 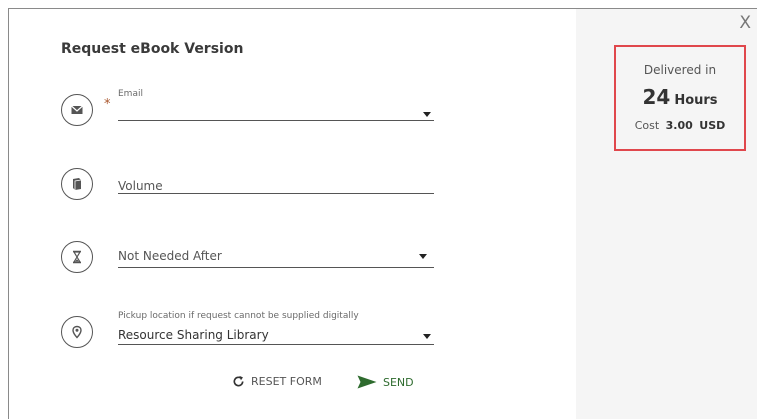 I want to click on cost-label: Cost, so click(x=647, y=125).